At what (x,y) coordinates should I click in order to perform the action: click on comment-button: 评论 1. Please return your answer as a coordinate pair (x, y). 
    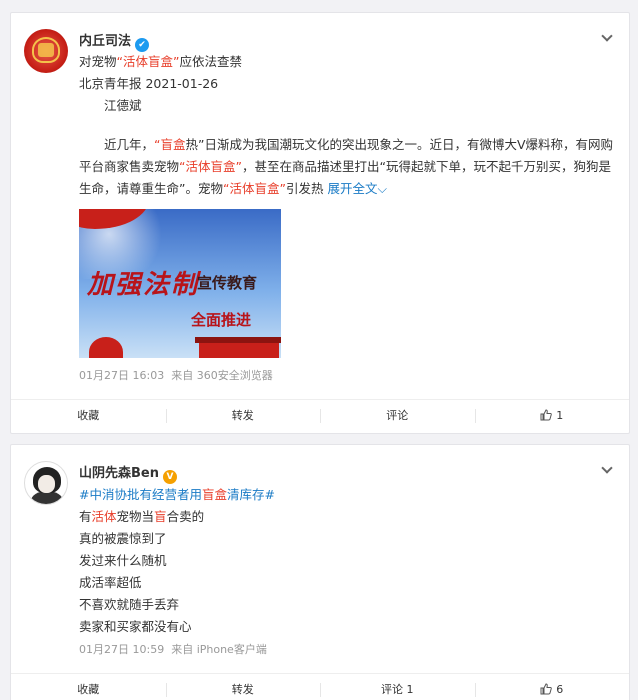
    Looking at the image, I should click on (397, 687).